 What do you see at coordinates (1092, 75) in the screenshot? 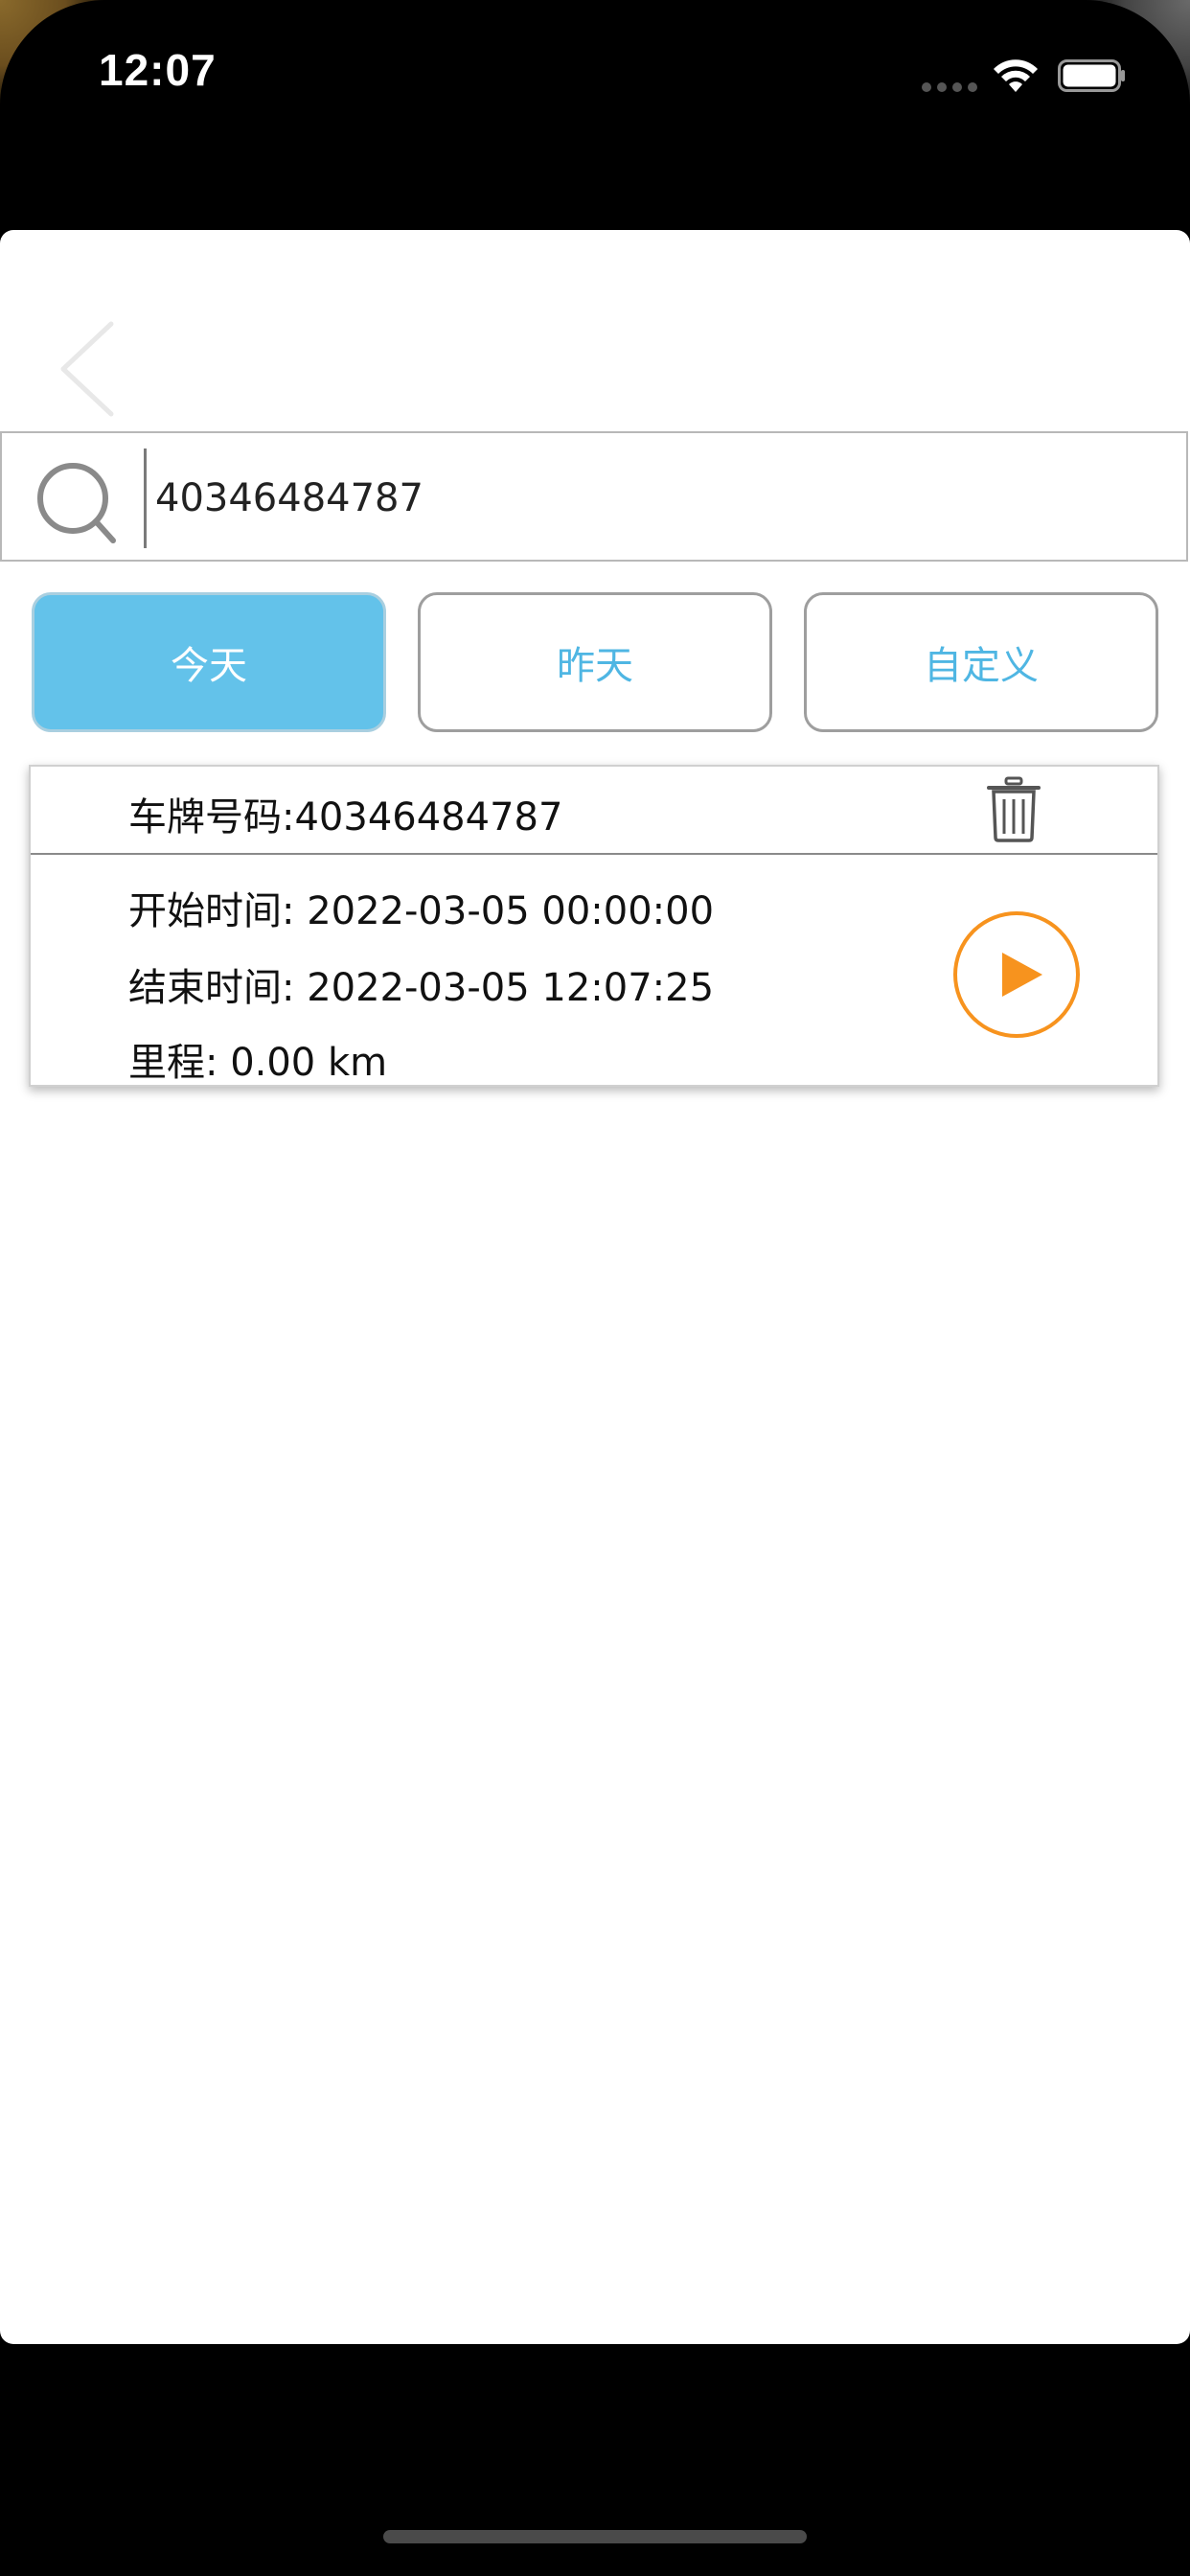
I see `battery-icon` at bounding box center [1092, 75].